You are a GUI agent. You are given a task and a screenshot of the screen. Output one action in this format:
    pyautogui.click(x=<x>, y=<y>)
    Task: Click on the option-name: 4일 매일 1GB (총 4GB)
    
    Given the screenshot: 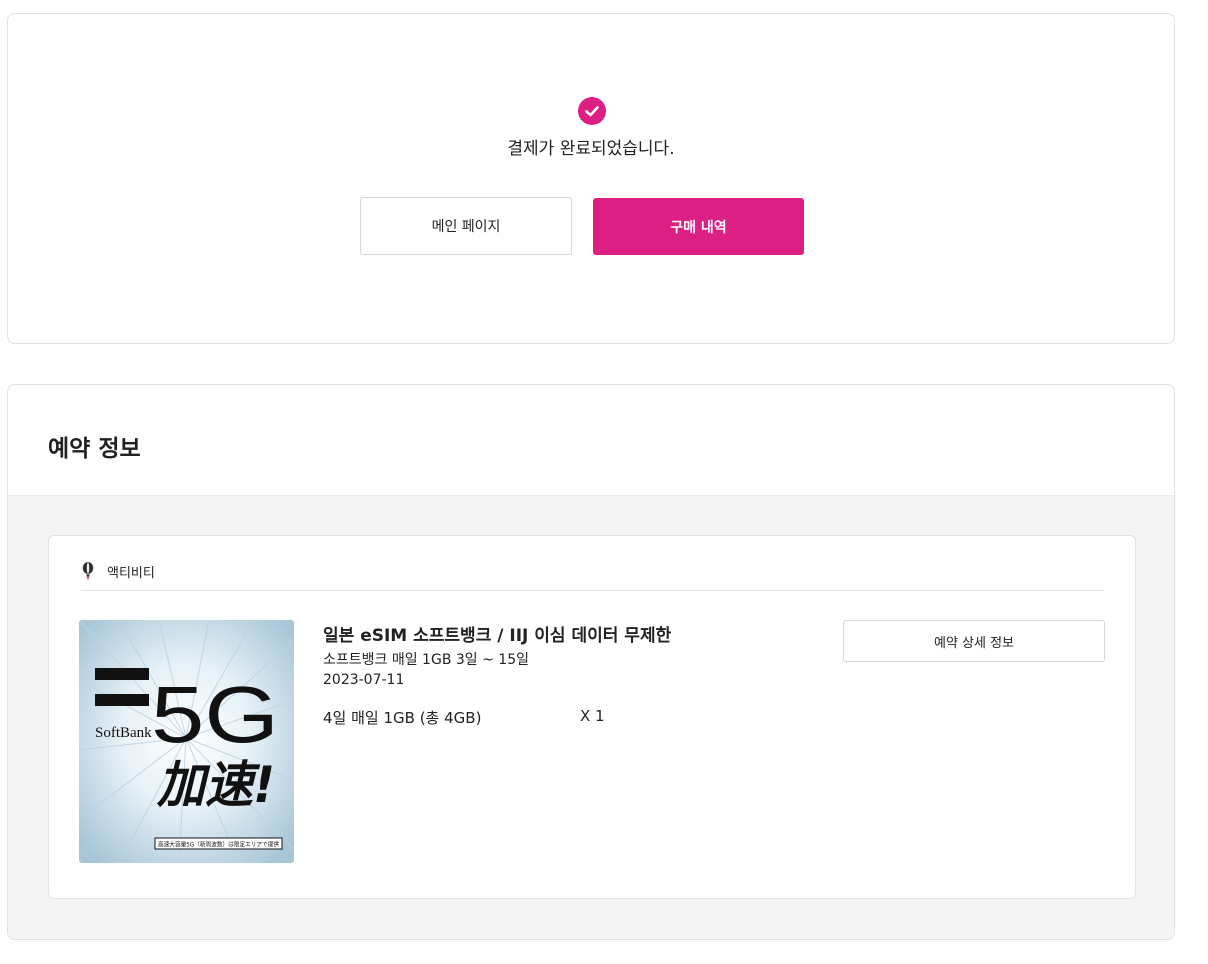 What is the action you would take?
    pyautogui.click(x=402, y=718)
    